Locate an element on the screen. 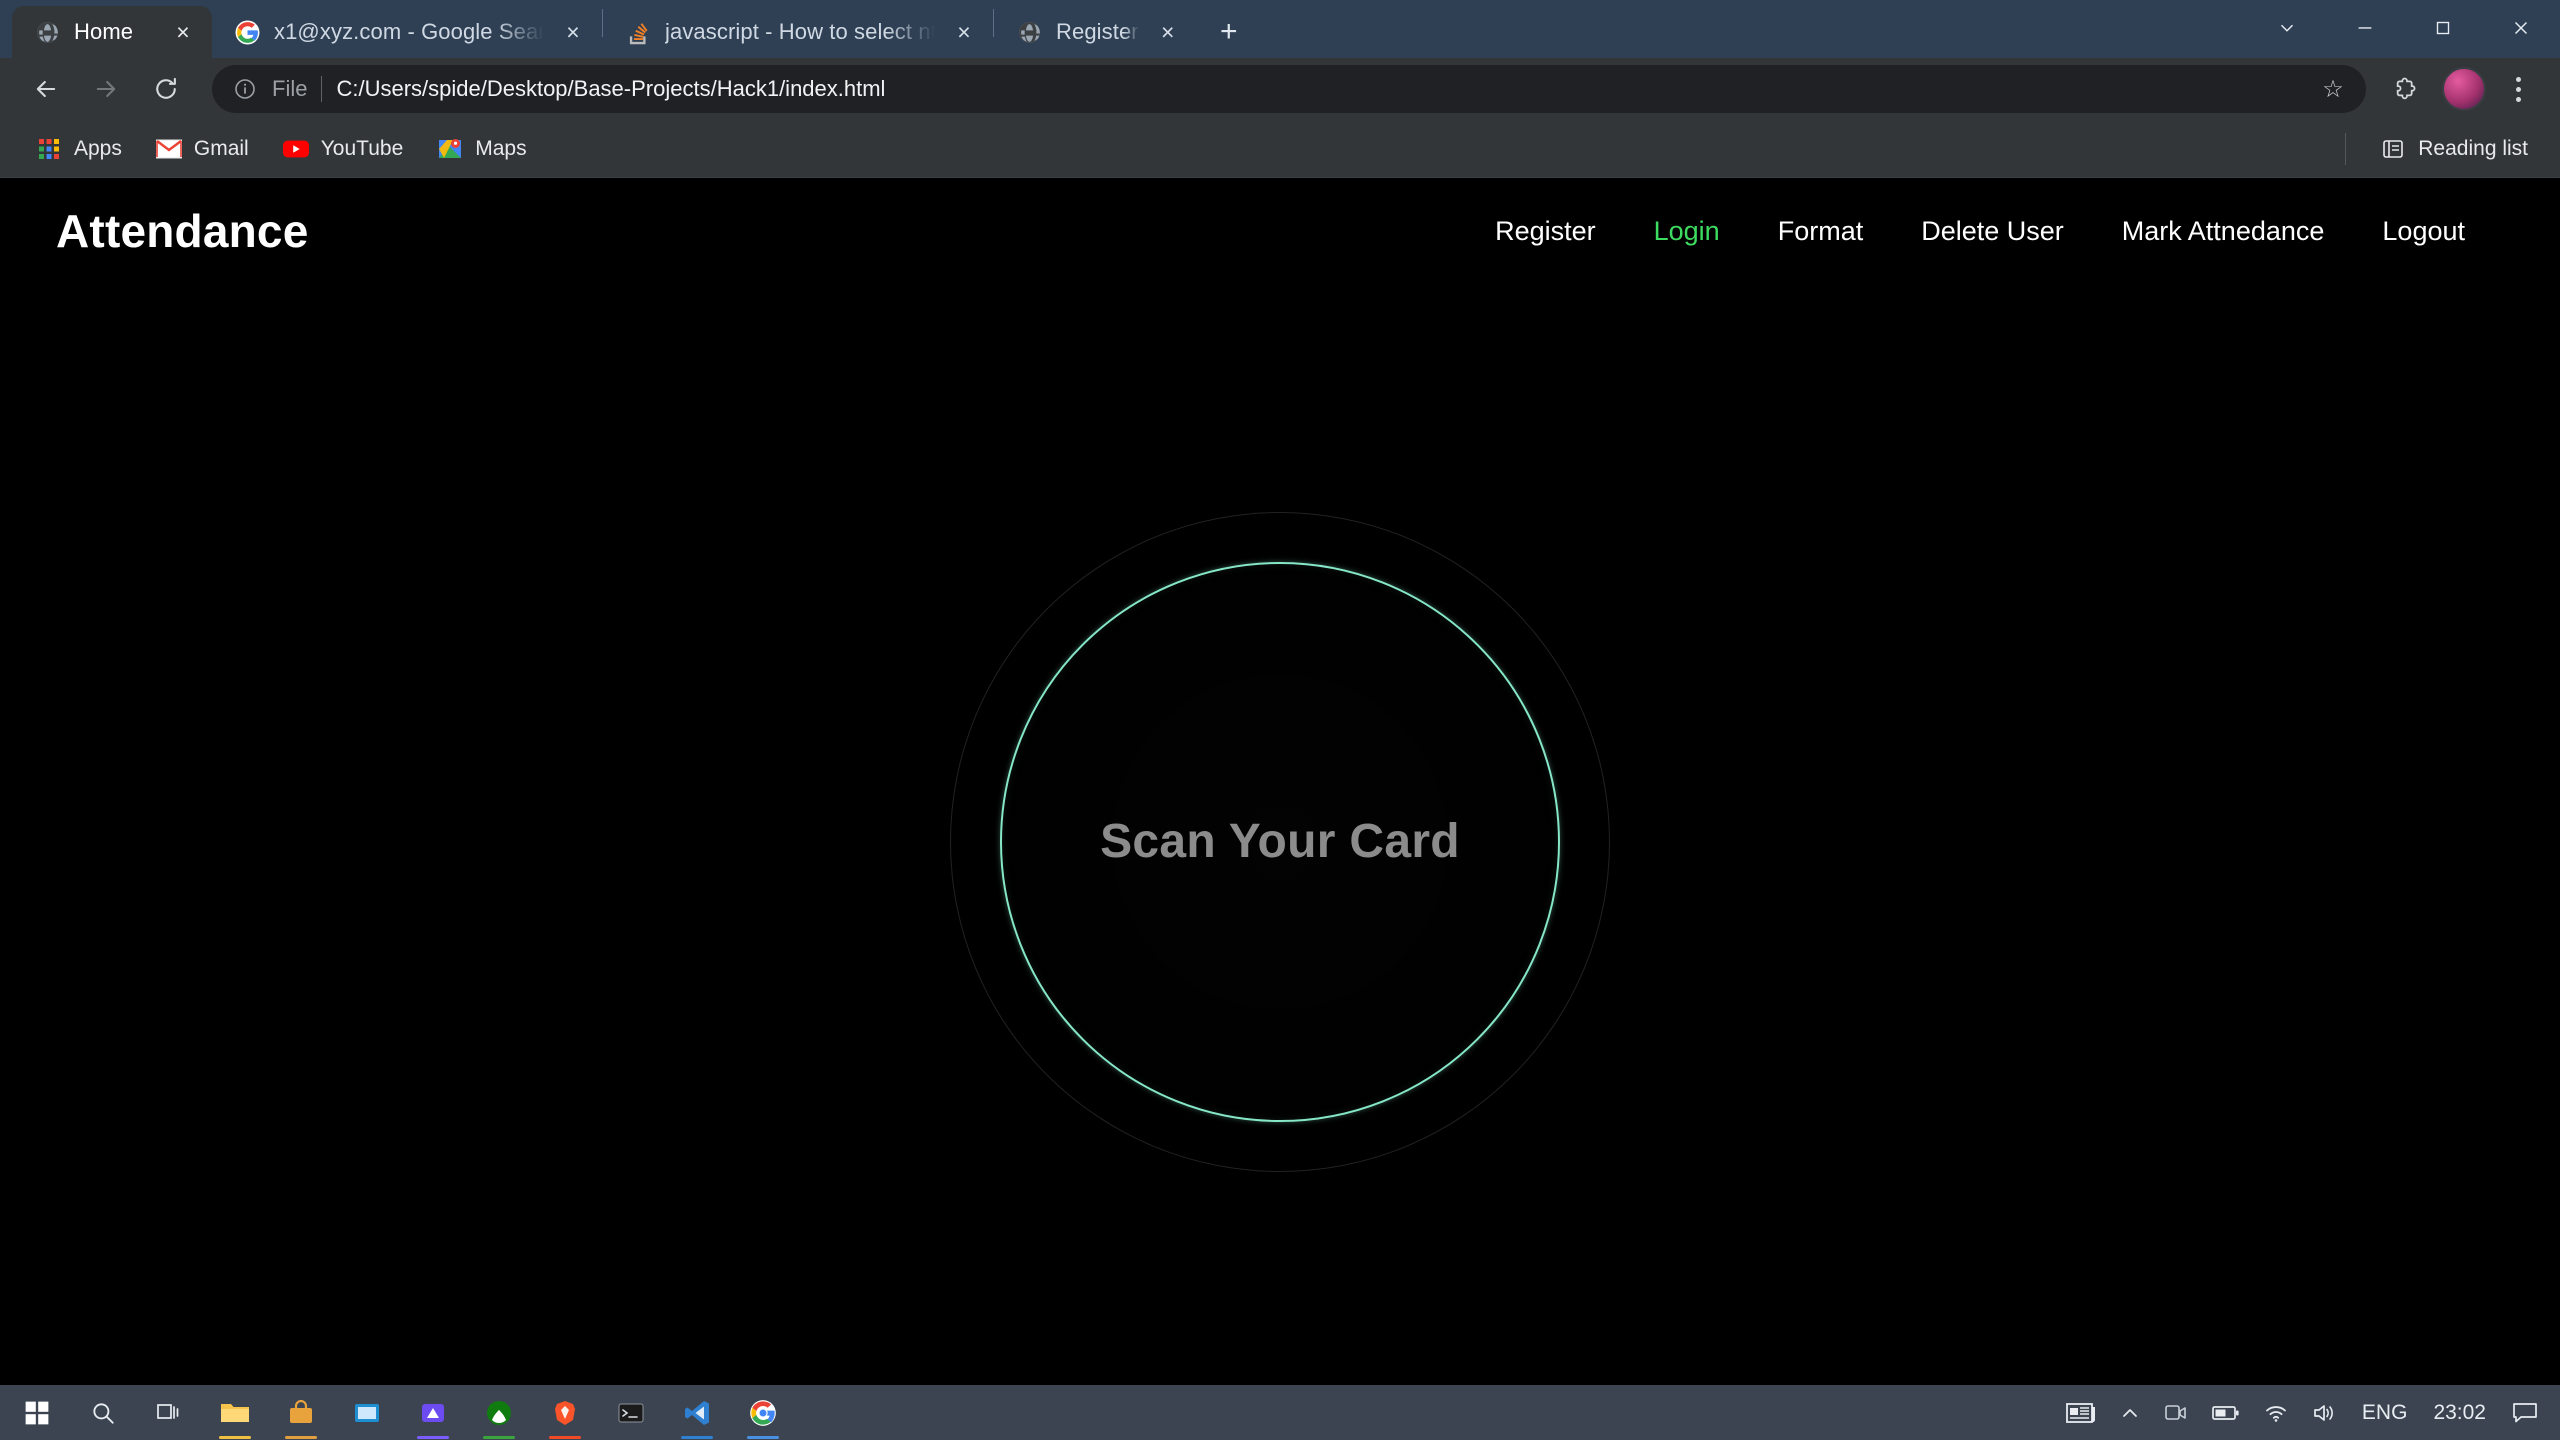 The width and height of the screenshot is (2560, 1440). app-purple-icon is located at coordinates (433, 1412).